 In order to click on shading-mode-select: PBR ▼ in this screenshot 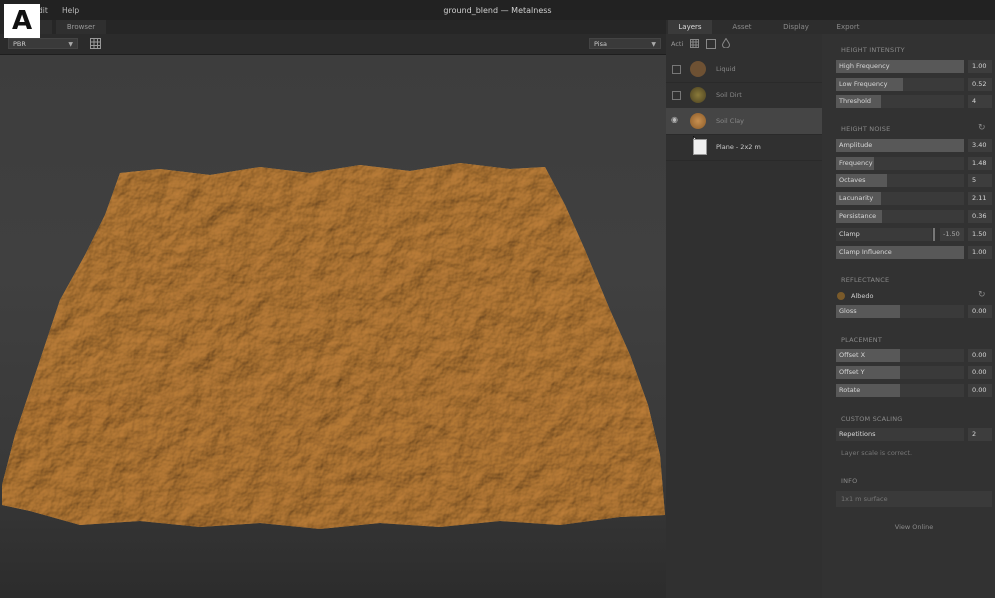, I will do `click(43, 43)`.